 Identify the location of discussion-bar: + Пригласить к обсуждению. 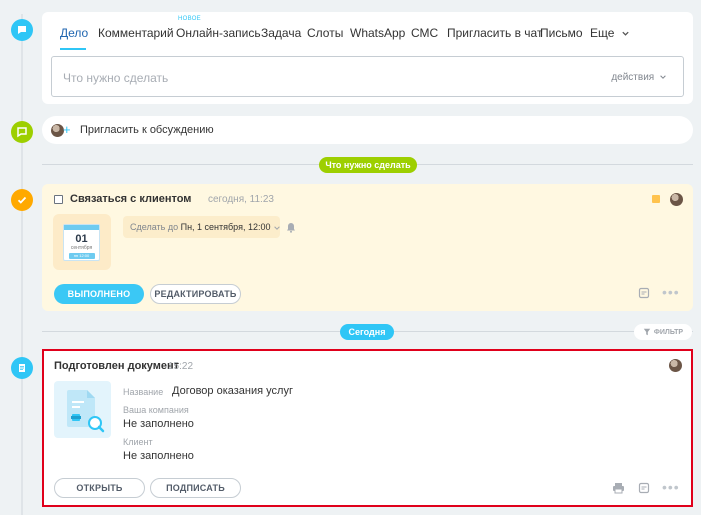
(367, 130).